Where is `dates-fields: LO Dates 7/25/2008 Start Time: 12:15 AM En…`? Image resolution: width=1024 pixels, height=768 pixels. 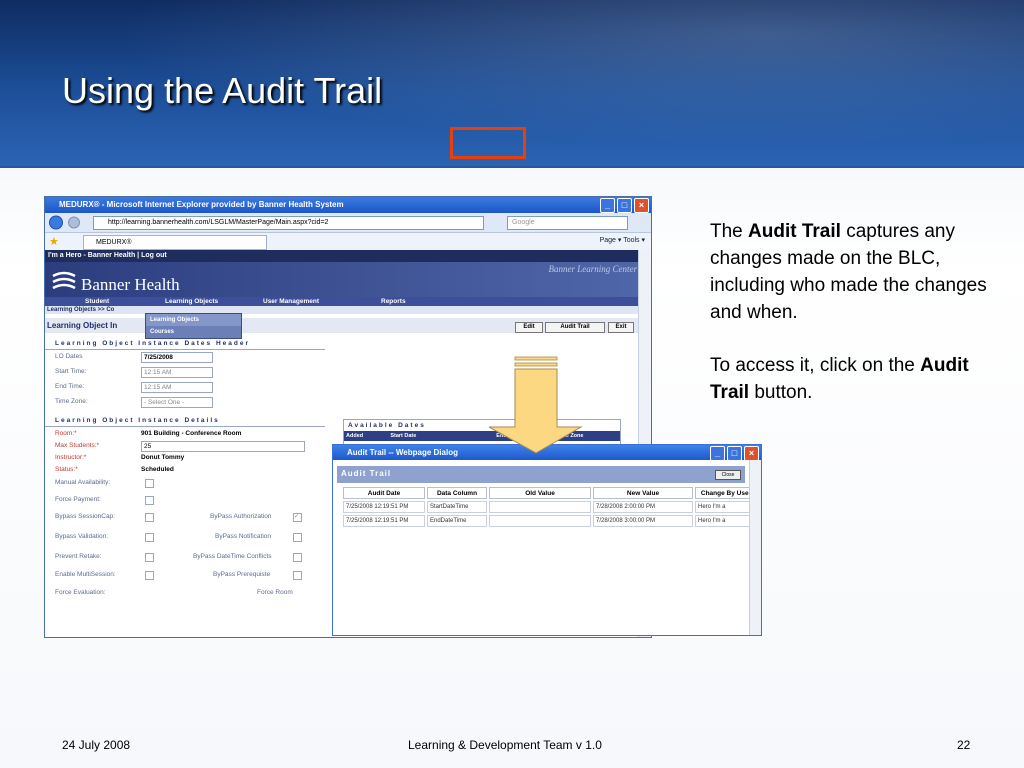 dates-fields: LO Dates 7/25/2008 Start Time: 12:15 AM En… is located at coordinates (190, 380).